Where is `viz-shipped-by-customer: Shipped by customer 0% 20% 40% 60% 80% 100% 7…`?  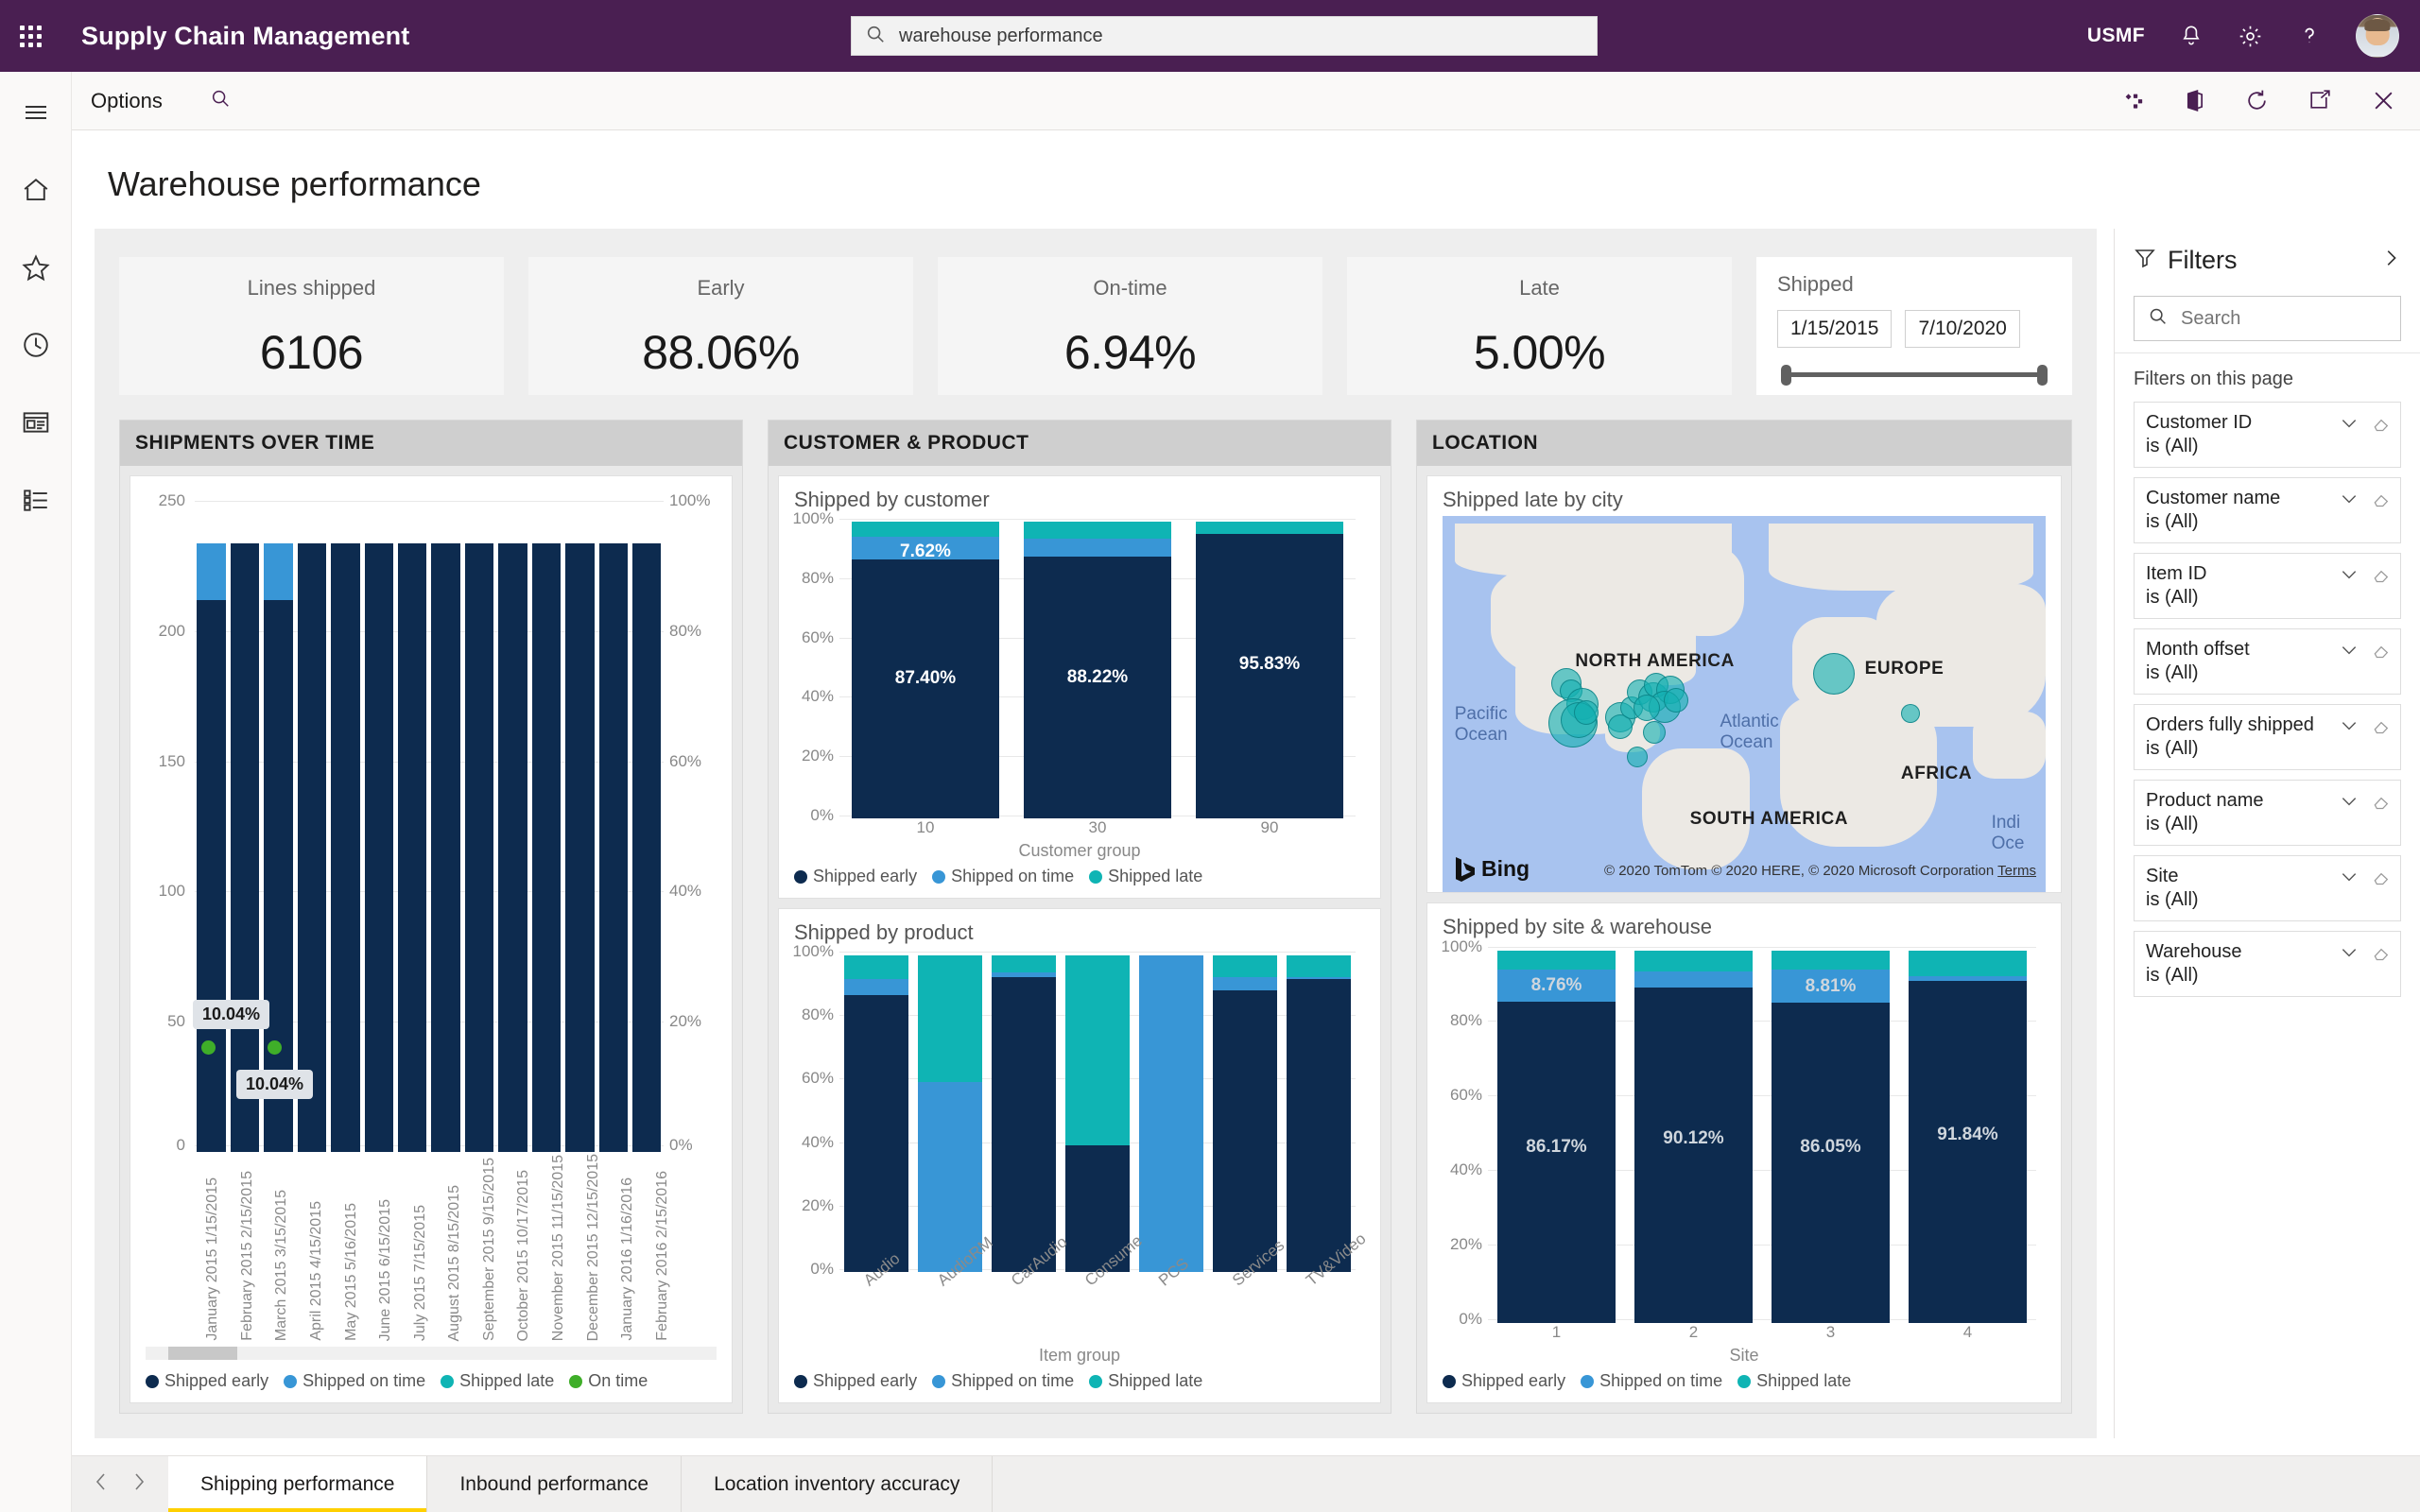 viz-shipped-by-customer: Shipped by customer 0% 20% 40% 60% 80% 100% 7… is located at coordinates (1079, 687).